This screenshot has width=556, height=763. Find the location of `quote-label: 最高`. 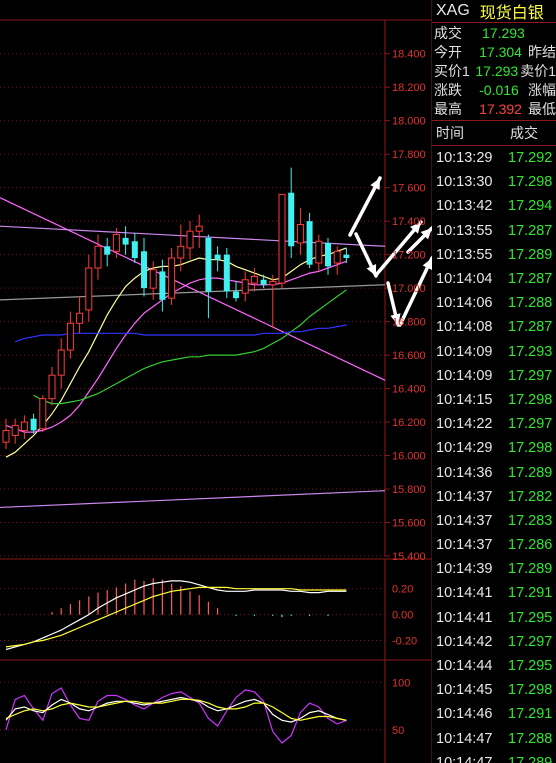

quote-label: 最高 is located at coordinates (448, 108).